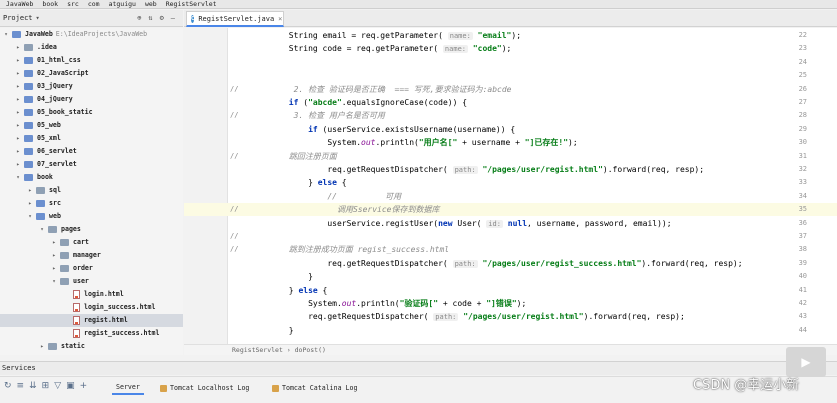 This screenshot has width=837, height=403. Describe the element at coordinates (91, 216) in the screenshot. I see `tree-item: ▾ web` at that location.